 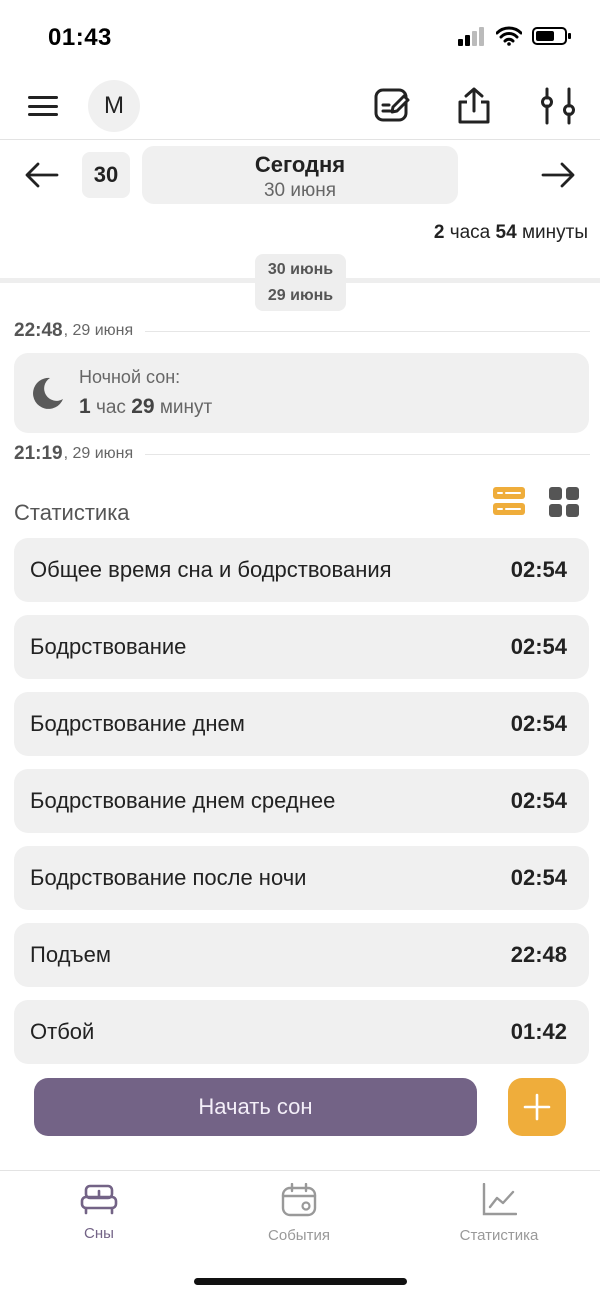 I want to click on menu-icon, so click(x=43, y=106).